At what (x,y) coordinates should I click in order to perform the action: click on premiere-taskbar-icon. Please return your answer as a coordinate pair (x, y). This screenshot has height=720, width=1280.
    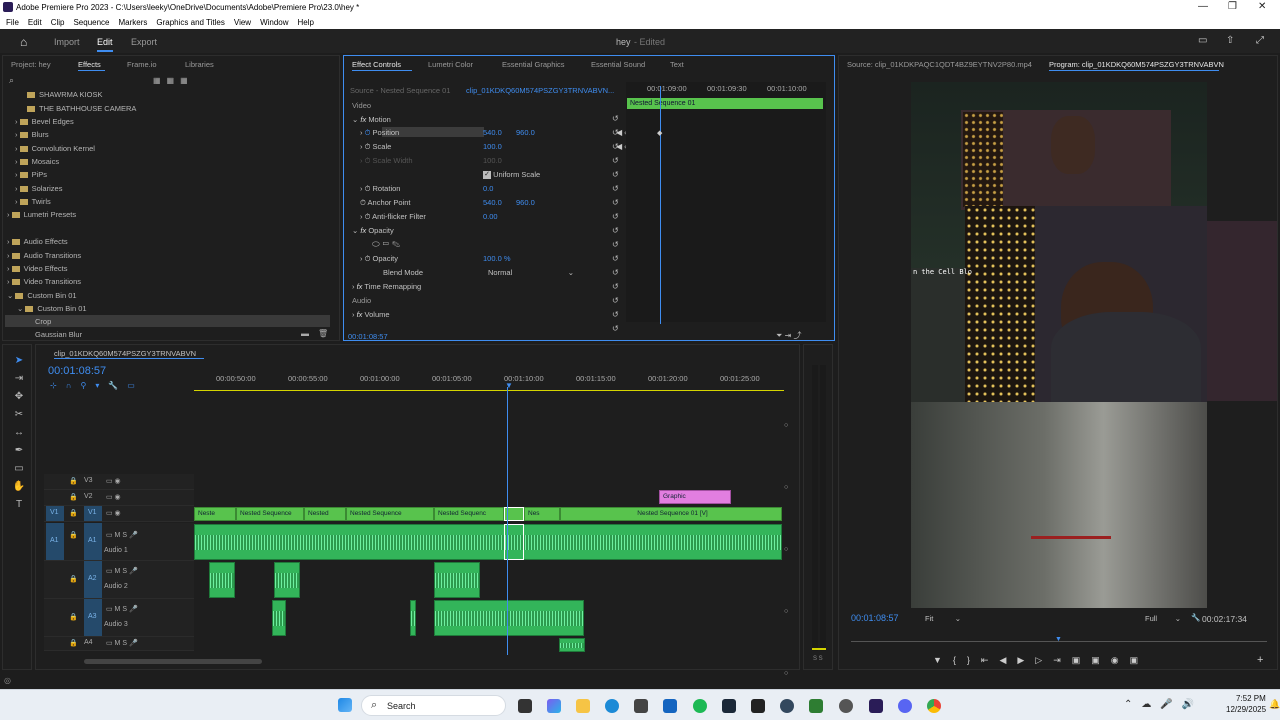
    Looking at the image, I should click on (876, 706).